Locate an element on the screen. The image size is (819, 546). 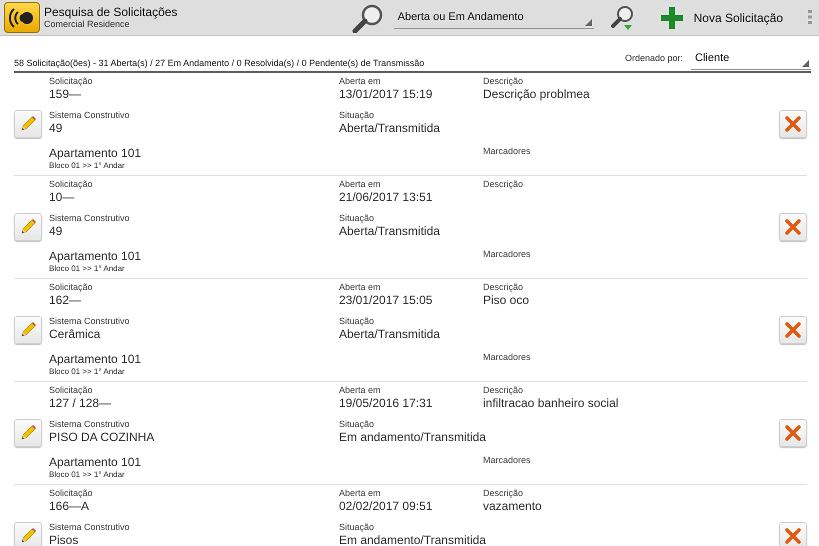
field-value: 159— is located at coordinates (65, 94).